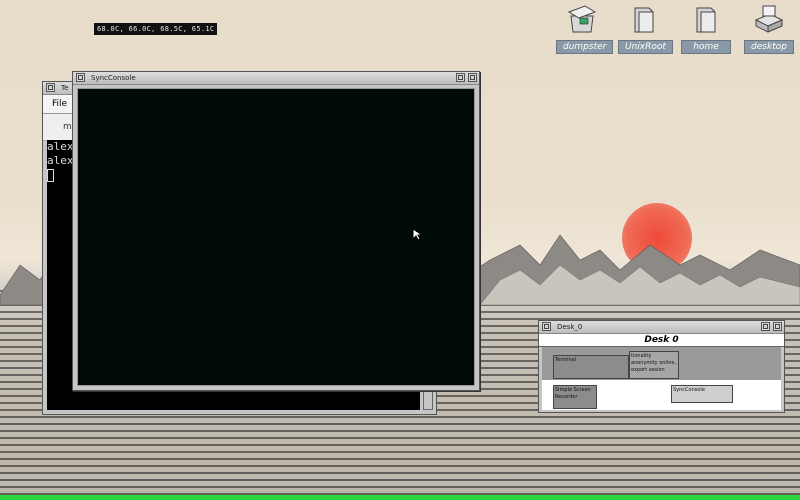 The image size is (800, 500). Describe the element at coordinates (575, 397) in the screenshot. I see `pager-window-recorder: Simple Screen Recorder` at that location.